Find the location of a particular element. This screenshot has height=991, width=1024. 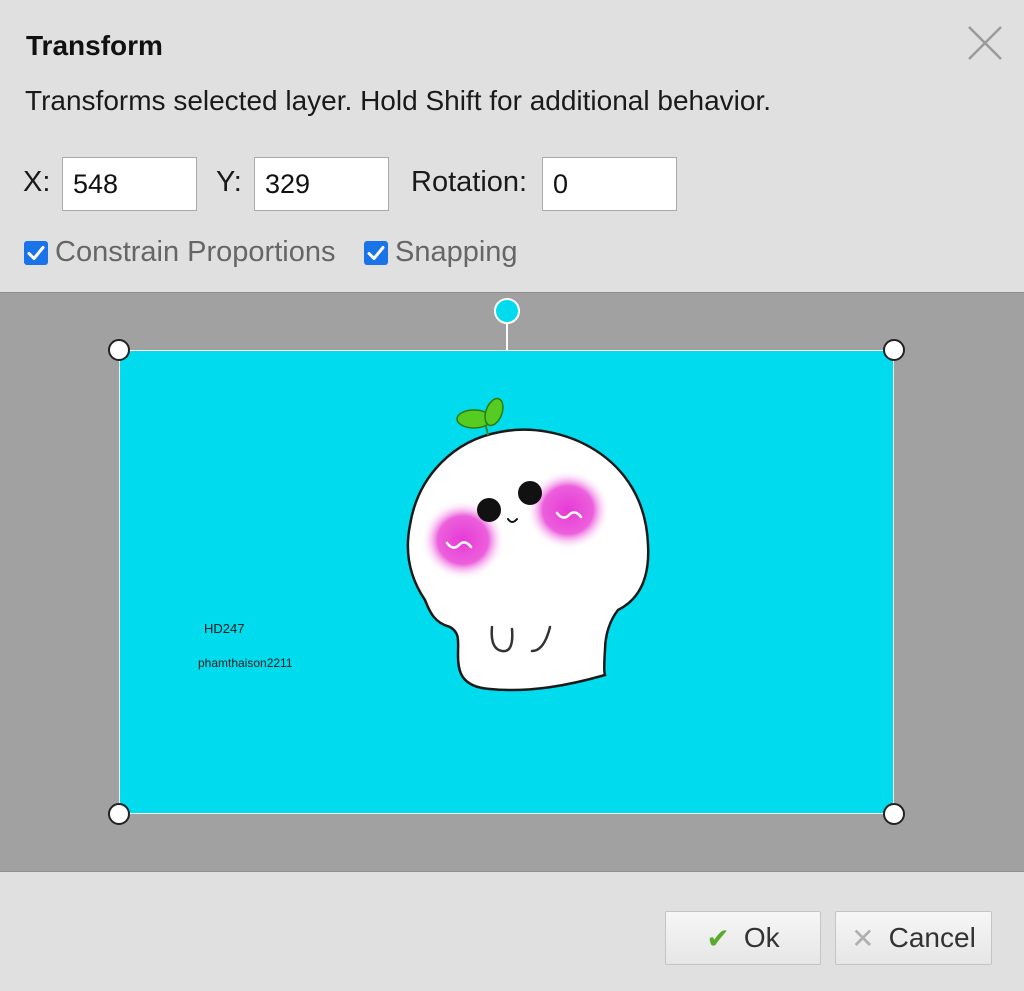

close-icon is located at coordinates (985, 43).